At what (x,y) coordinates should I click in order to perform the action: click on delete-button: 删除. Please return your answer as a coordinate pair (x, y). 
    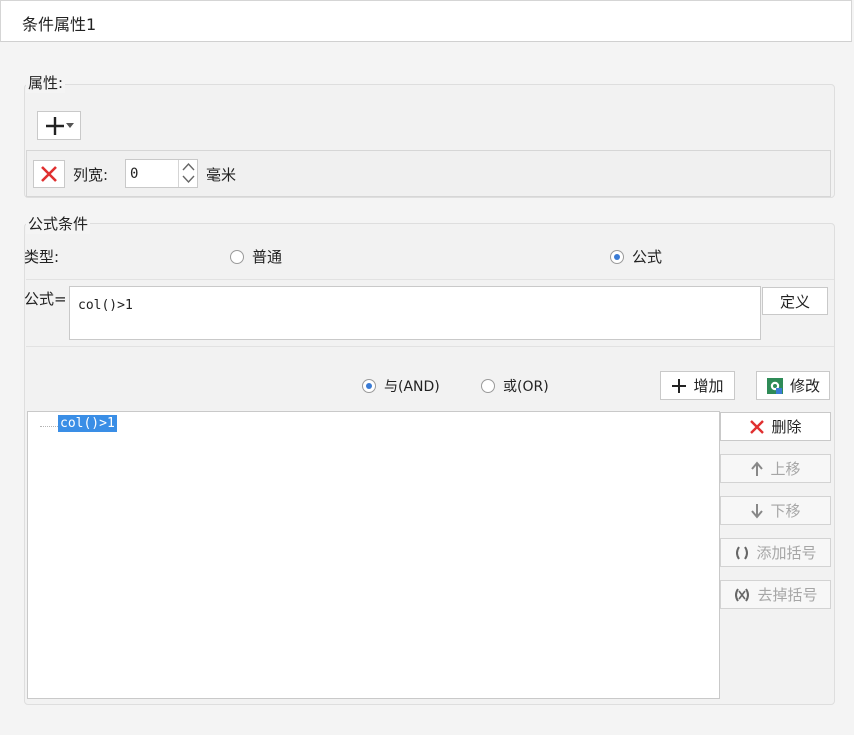
    Looking at the image, I should click on (775, 426).